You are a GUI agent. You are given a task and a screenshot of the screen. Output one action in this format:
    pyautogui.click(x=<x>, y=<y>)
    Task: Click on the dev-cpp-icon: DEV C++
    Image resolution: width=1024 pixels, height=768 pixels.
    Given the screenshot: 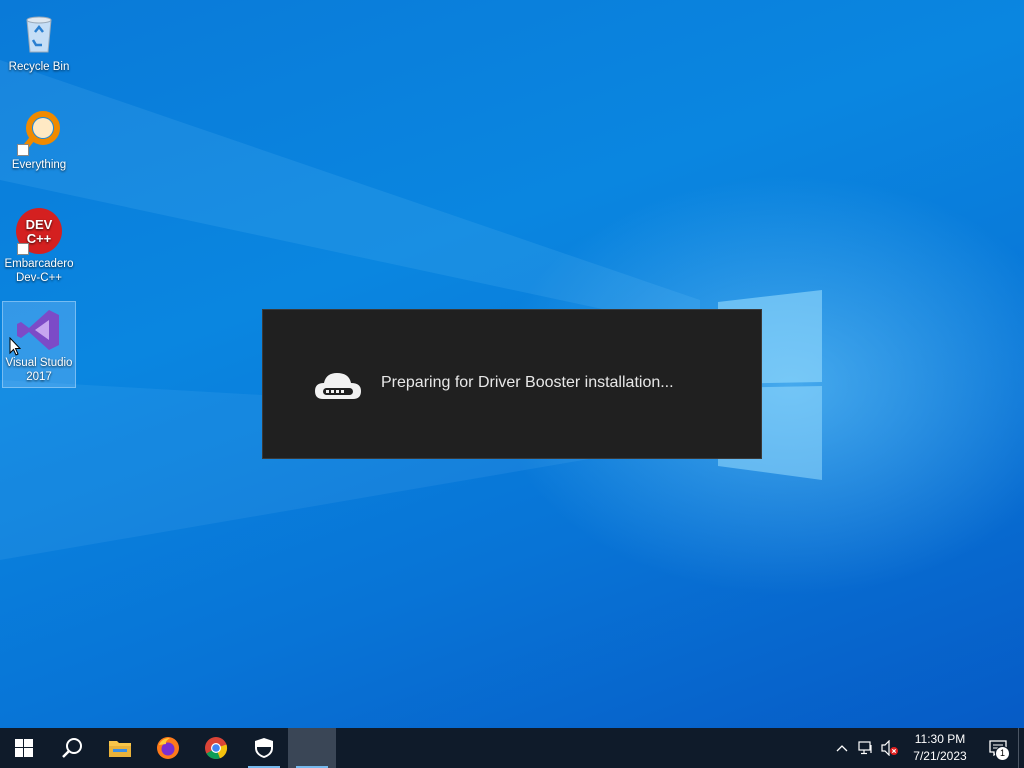 What is the action you would take?
    pyautogui.click(x=39, y=231)
    